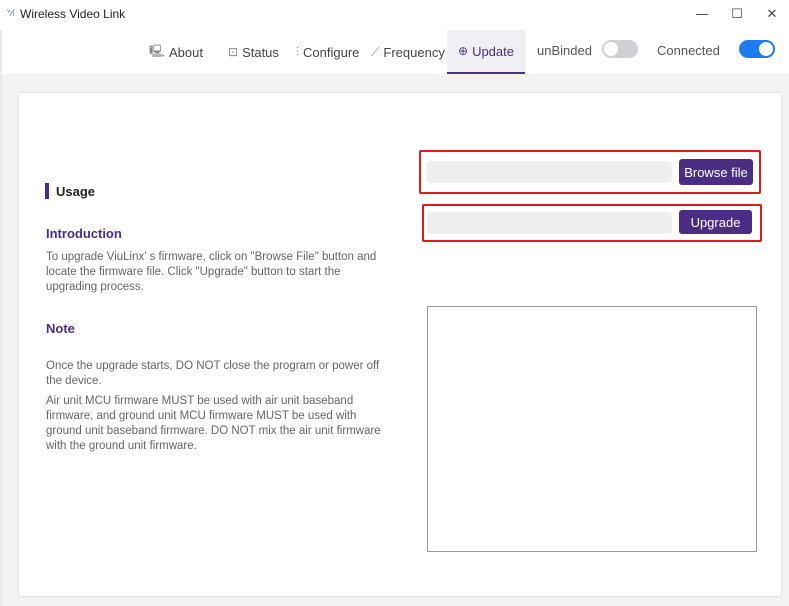 The width and height of the screenshot is (789, 606). What do you see at coordinates (186, 52) in the screenshot?
I see `tab-about-label: About` at bounding box center [186, 52].